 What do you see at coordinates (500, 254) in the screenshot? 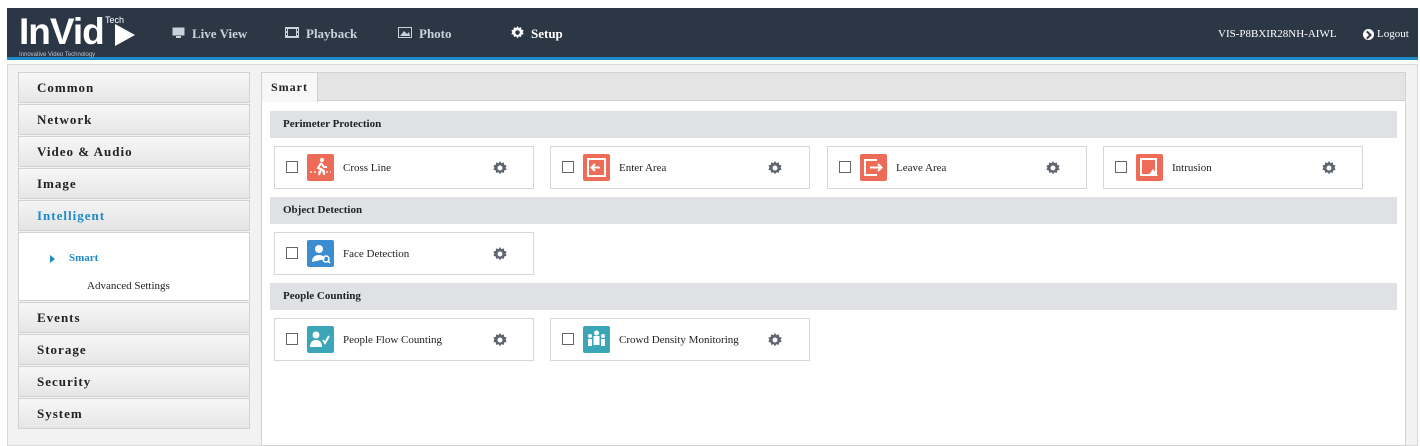
I see `face-detection-settings-gear-icon` at bounding box center [500, 254].